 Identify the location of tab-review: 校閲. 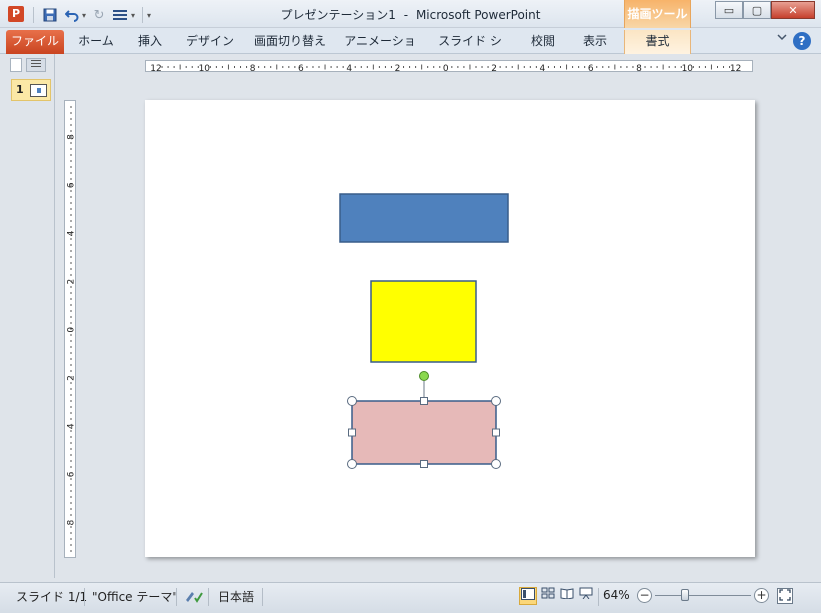
(543, 42).